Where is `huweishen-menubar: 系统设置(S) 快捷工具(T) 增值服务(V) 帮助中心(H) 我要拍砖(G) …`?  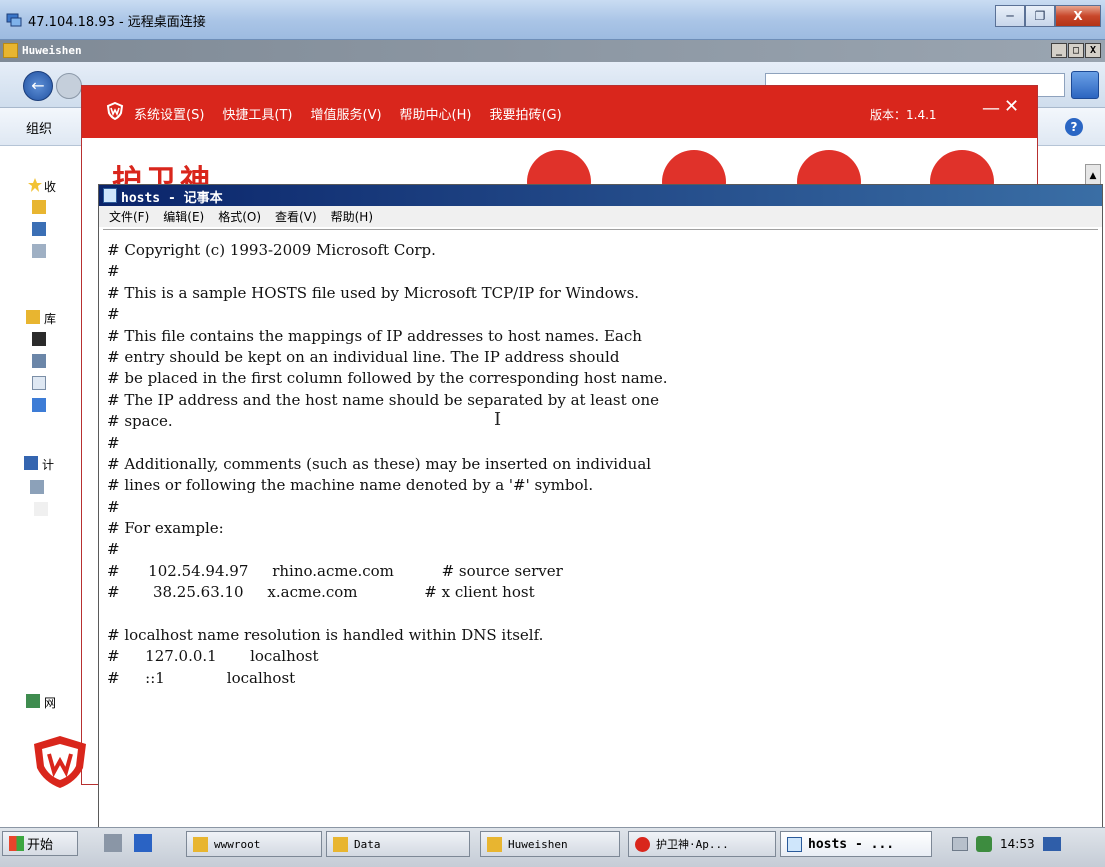 huweishen-menubar: 系统设置(S) 快捷工具(T) 增值服务(V) 帮助中心(H) 我要拍砖(G) … is located at coordinates (559, 112).